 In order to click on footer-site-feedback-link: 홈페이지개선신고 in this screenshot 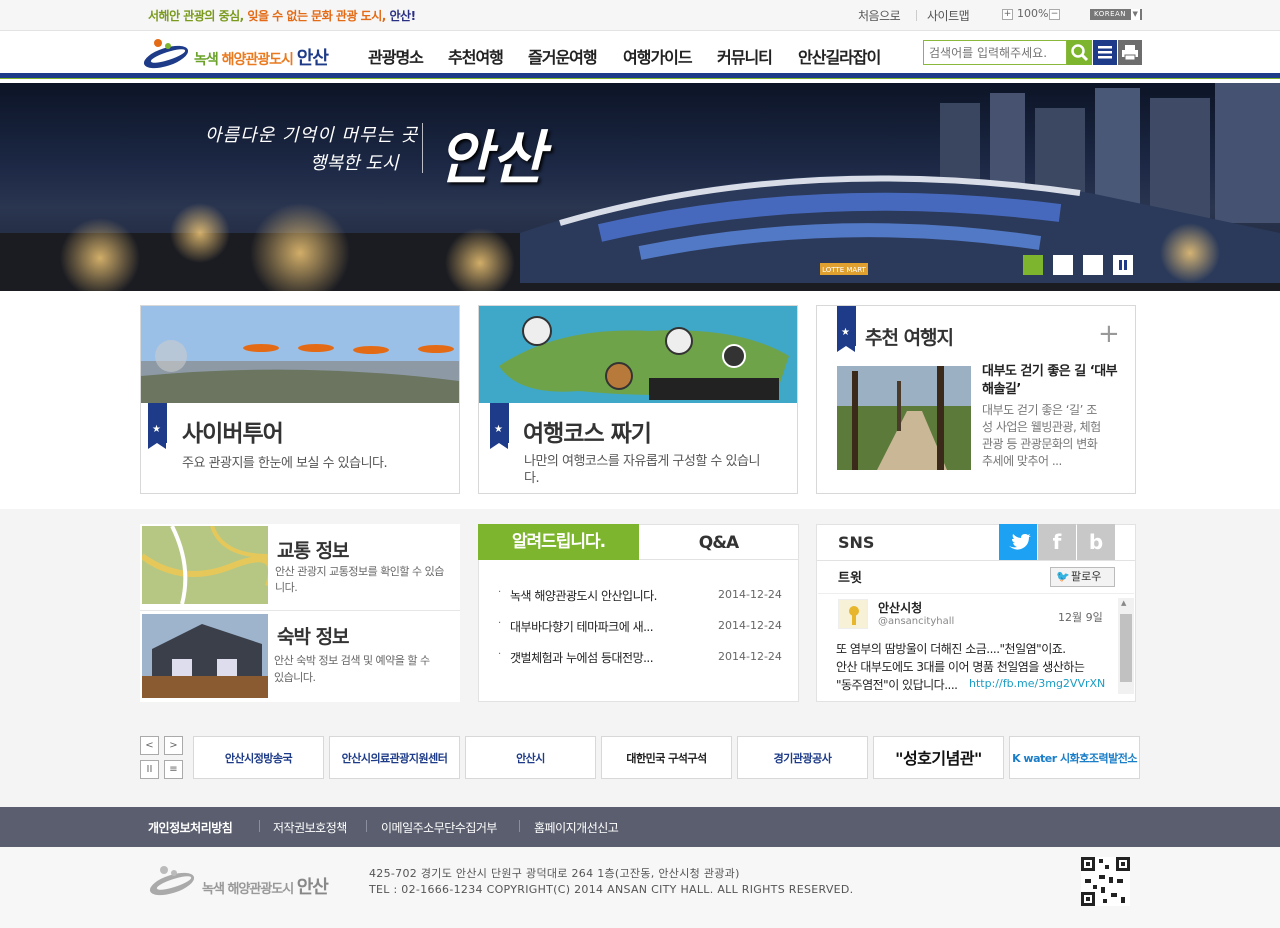, I will do `click(576, 827)`.